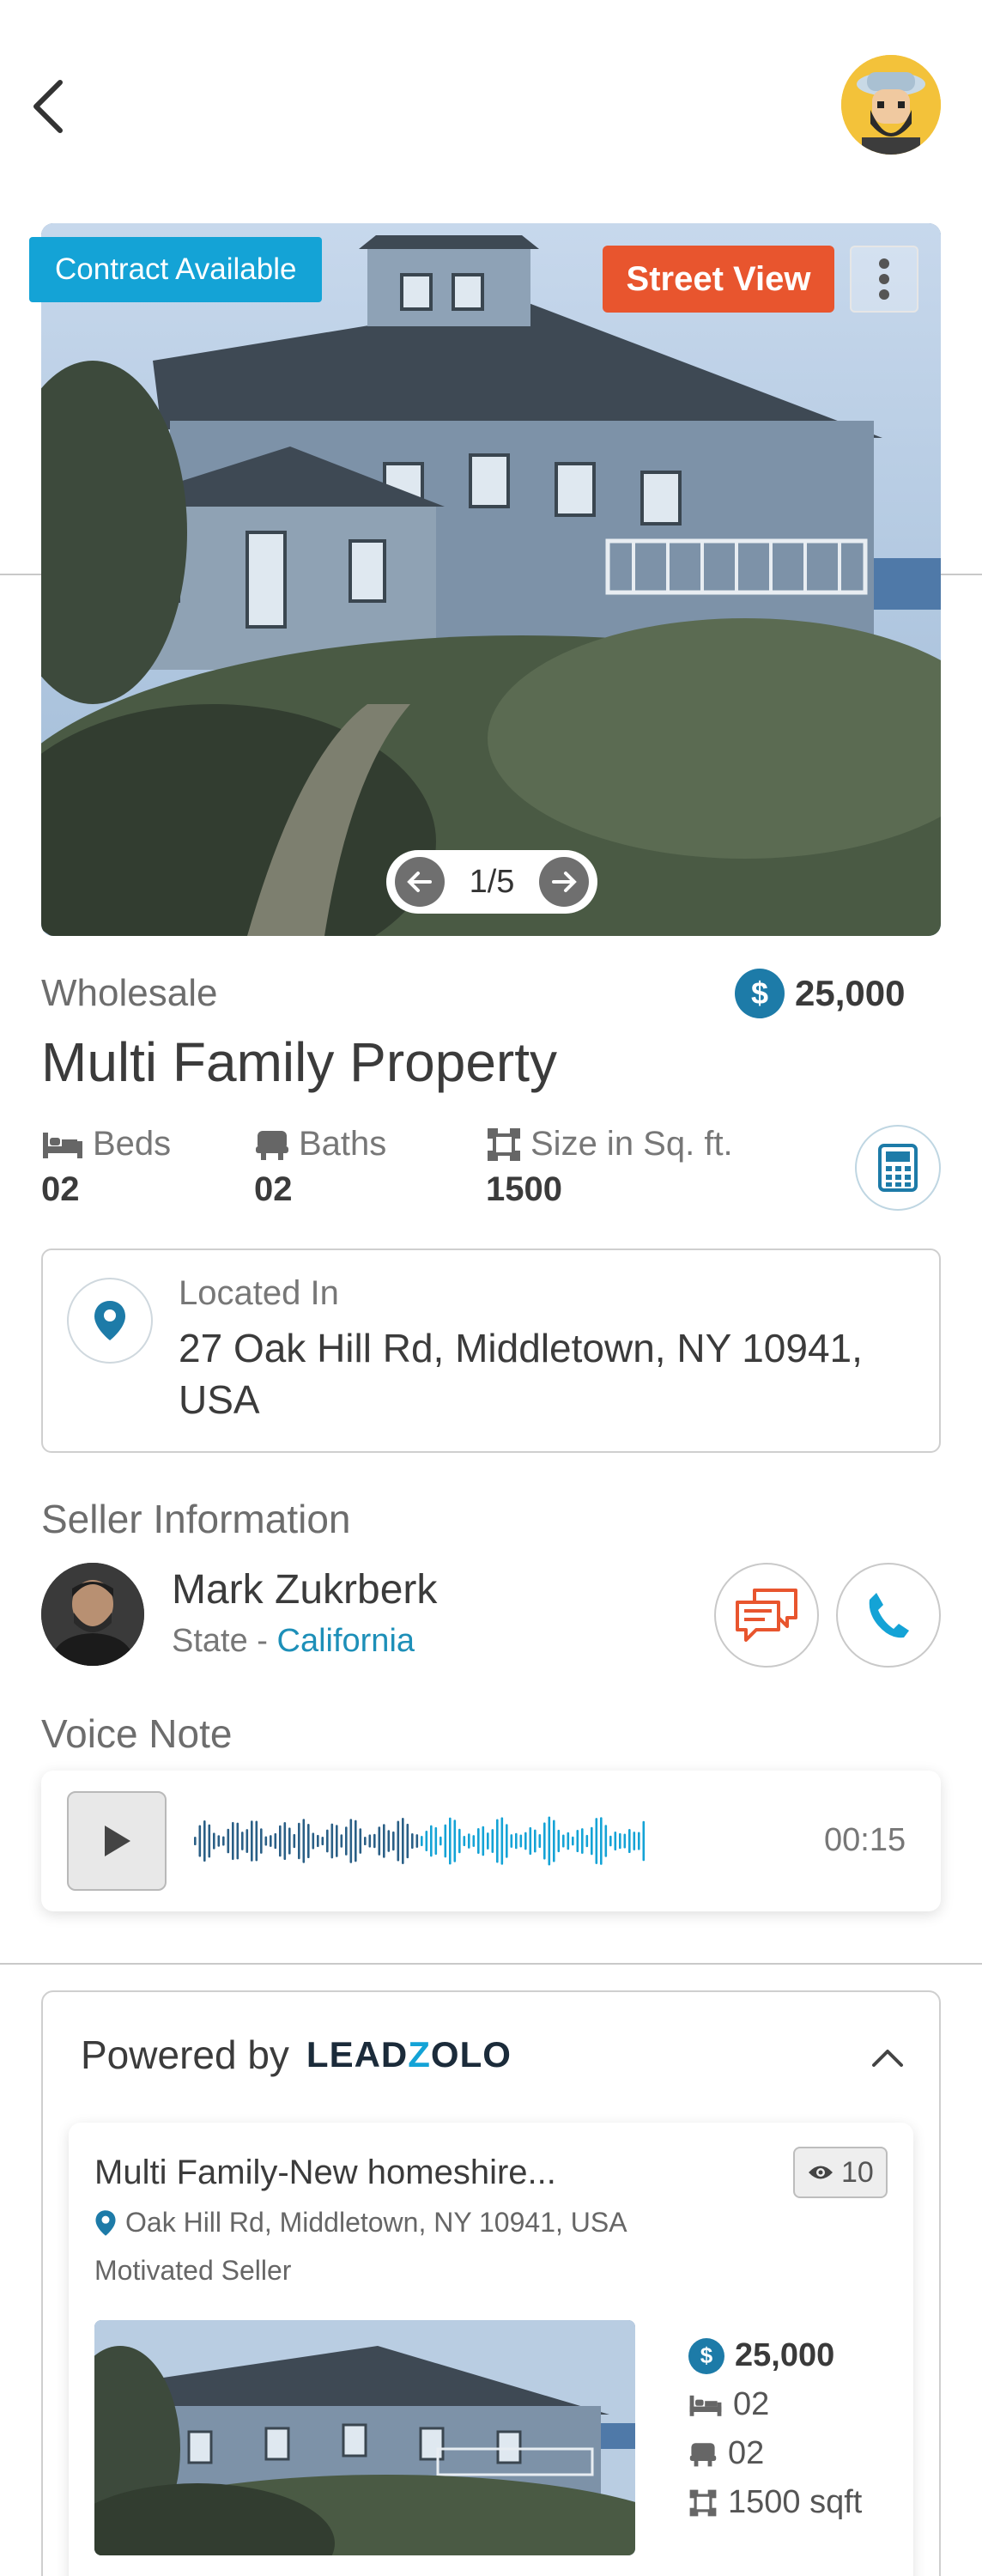  Describe the element at coordinates (865, 1840) in the screenshot. I see `voice-duration: 00:15` at that location.